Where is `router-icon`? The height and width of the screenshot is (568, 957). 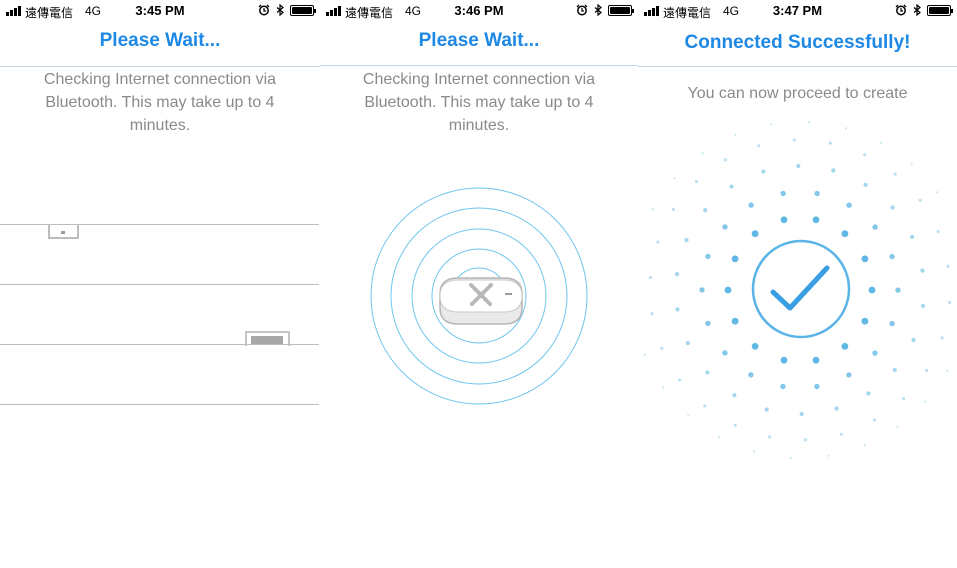 router-icon is located at coordinates (481, 301).